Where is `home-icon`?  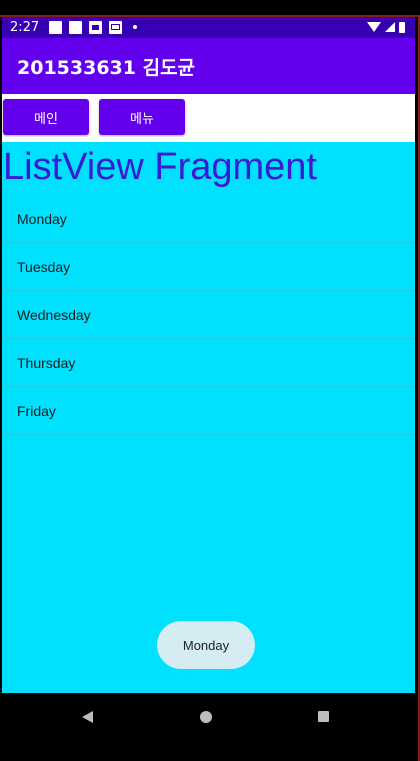 home-icon is located at coordinates (206, 717).